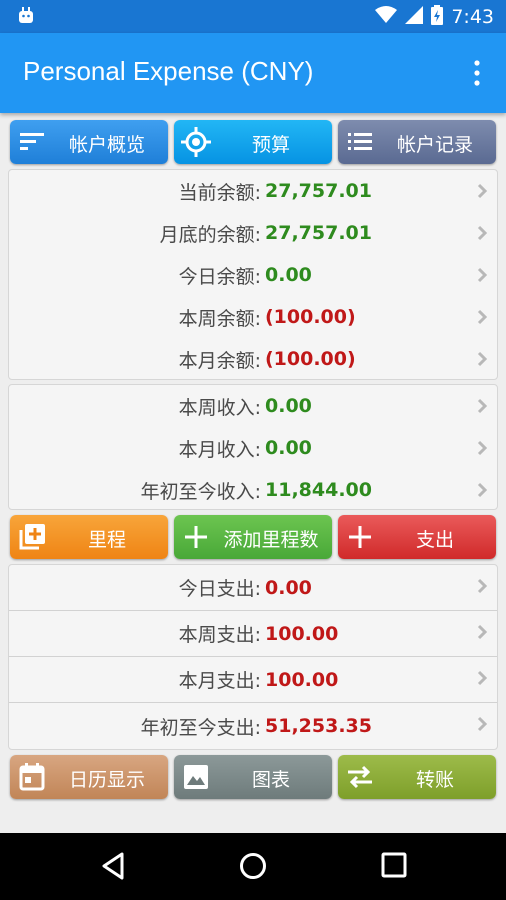 Image resolution: width=506 pixels, height=900 pixels. I want to click on account-records-label: 帐户记录, so click(434, 145).